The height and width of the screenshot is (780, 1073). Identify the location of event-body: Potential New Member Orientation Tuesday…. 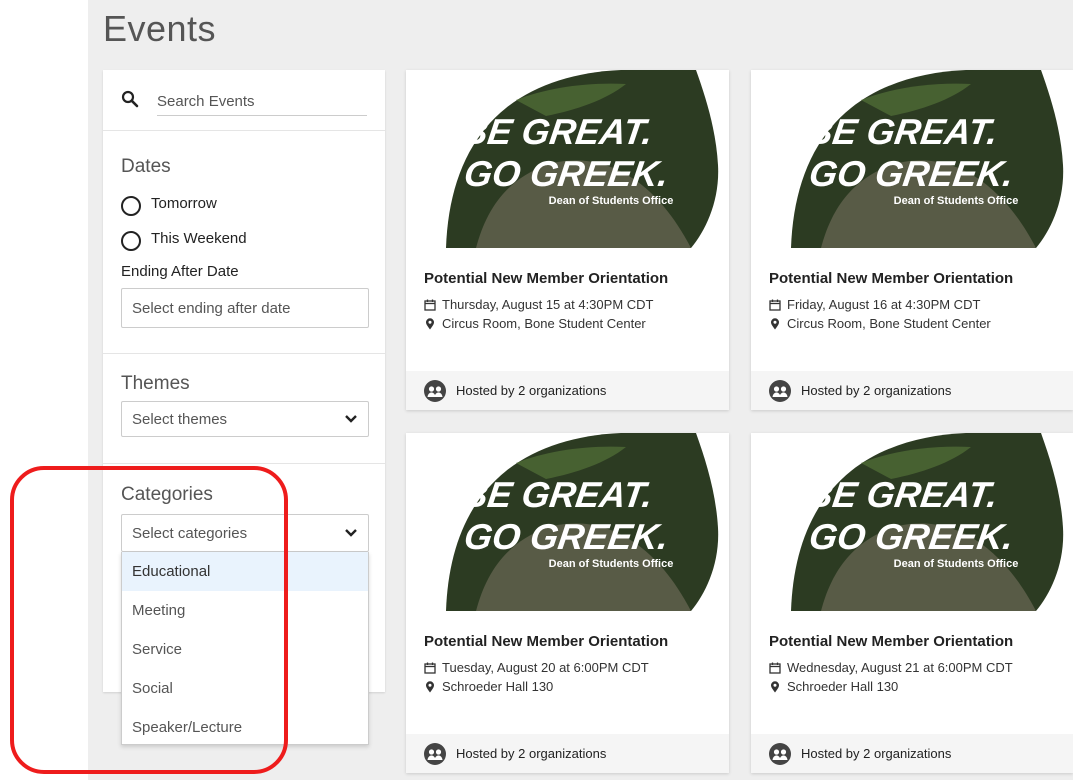
(574, 663).